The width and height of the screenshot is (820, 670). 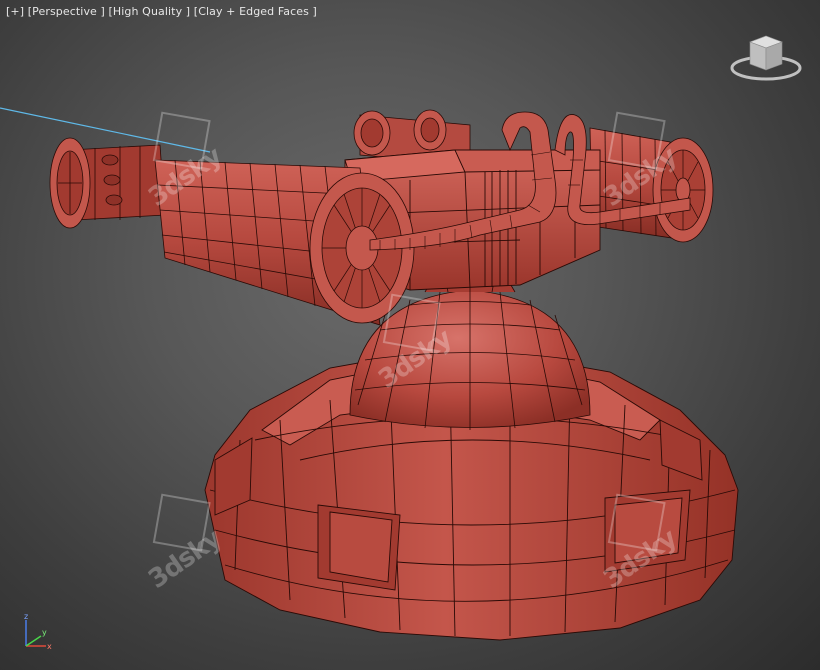 I want to click on axis-x-label: x, so click(x=49, y=646).